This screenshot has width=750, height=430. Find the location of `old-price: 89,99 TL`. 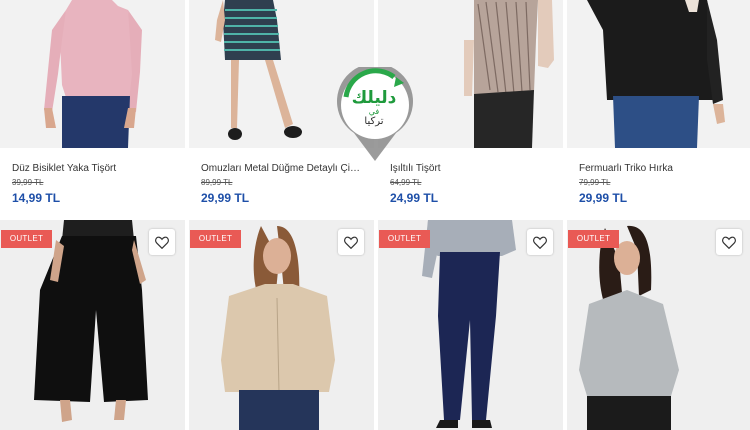

old-price: 89,99 TL is located at coordinates (217, 182).